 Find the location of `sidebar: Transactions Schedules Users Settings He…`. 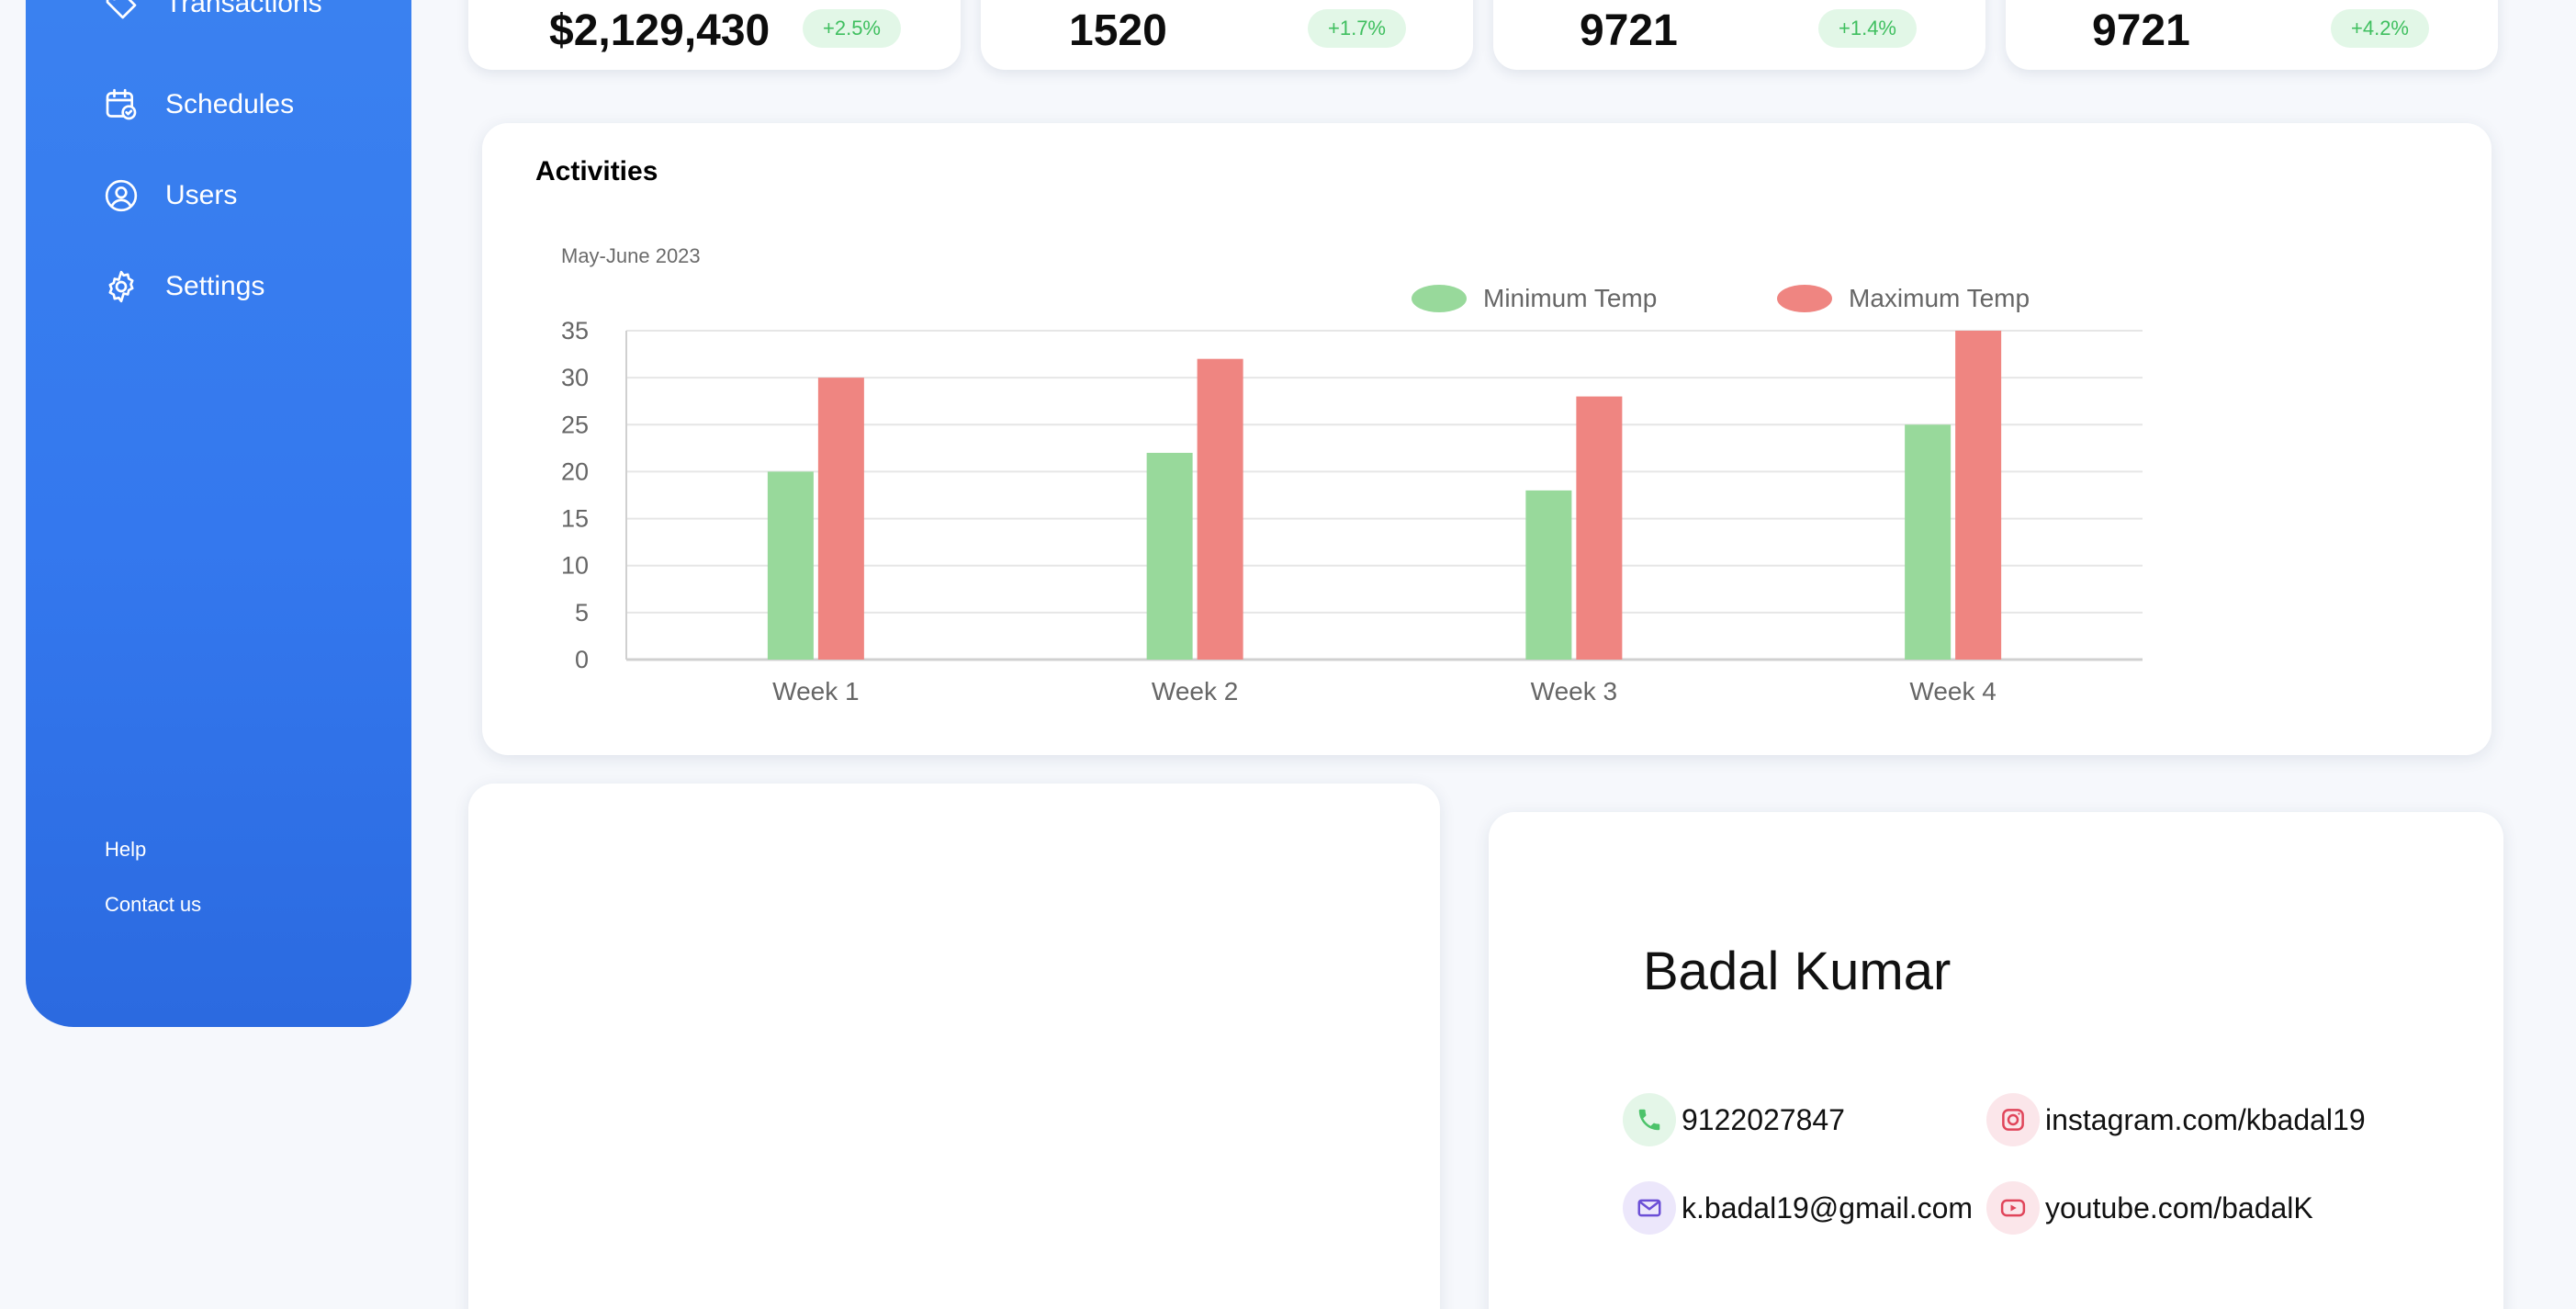

sidebar: Transactions Schedules Users Settings He… is located at coordinates (218, 514).